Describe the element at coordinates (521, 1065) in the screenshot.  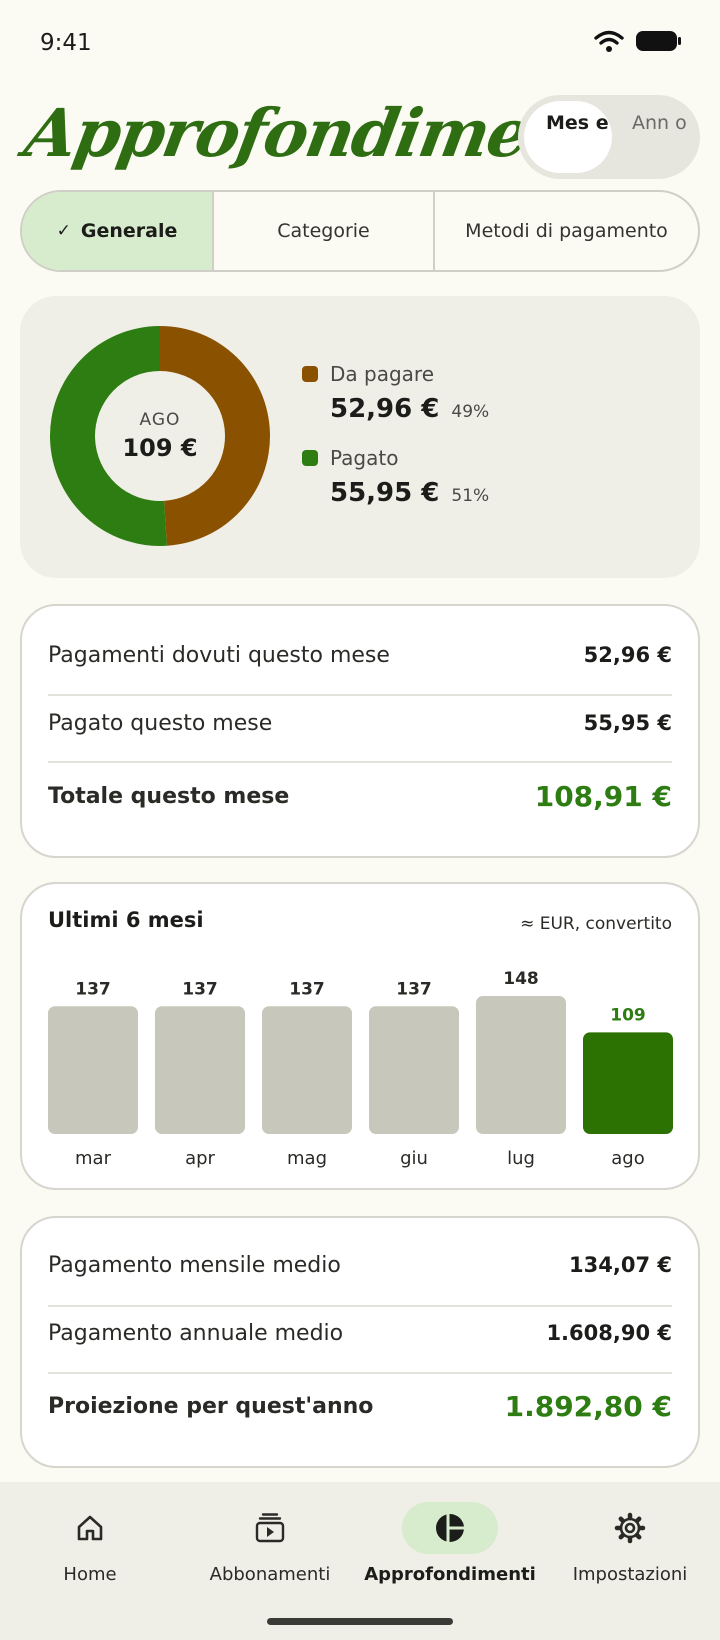
I see `bar-lug` at that location.